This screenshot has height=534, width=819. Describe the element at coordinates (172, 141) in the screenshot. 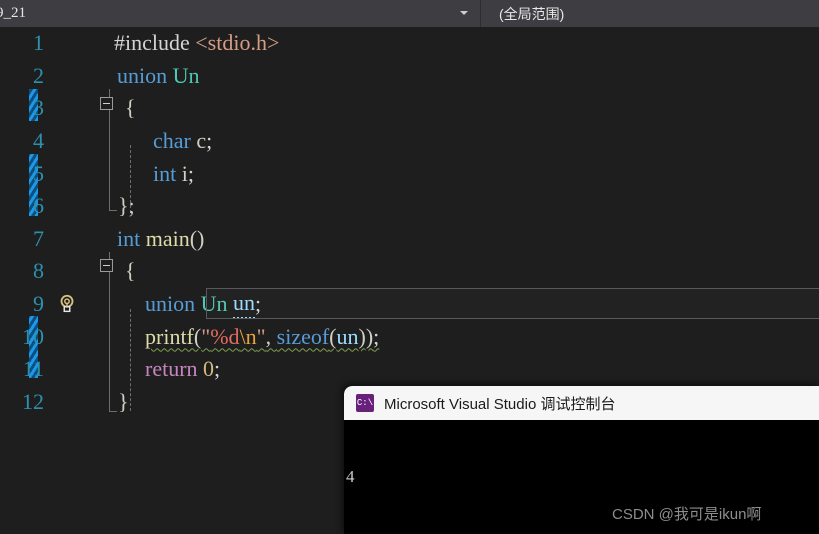

I see `token-keyword-char: char` at that location.